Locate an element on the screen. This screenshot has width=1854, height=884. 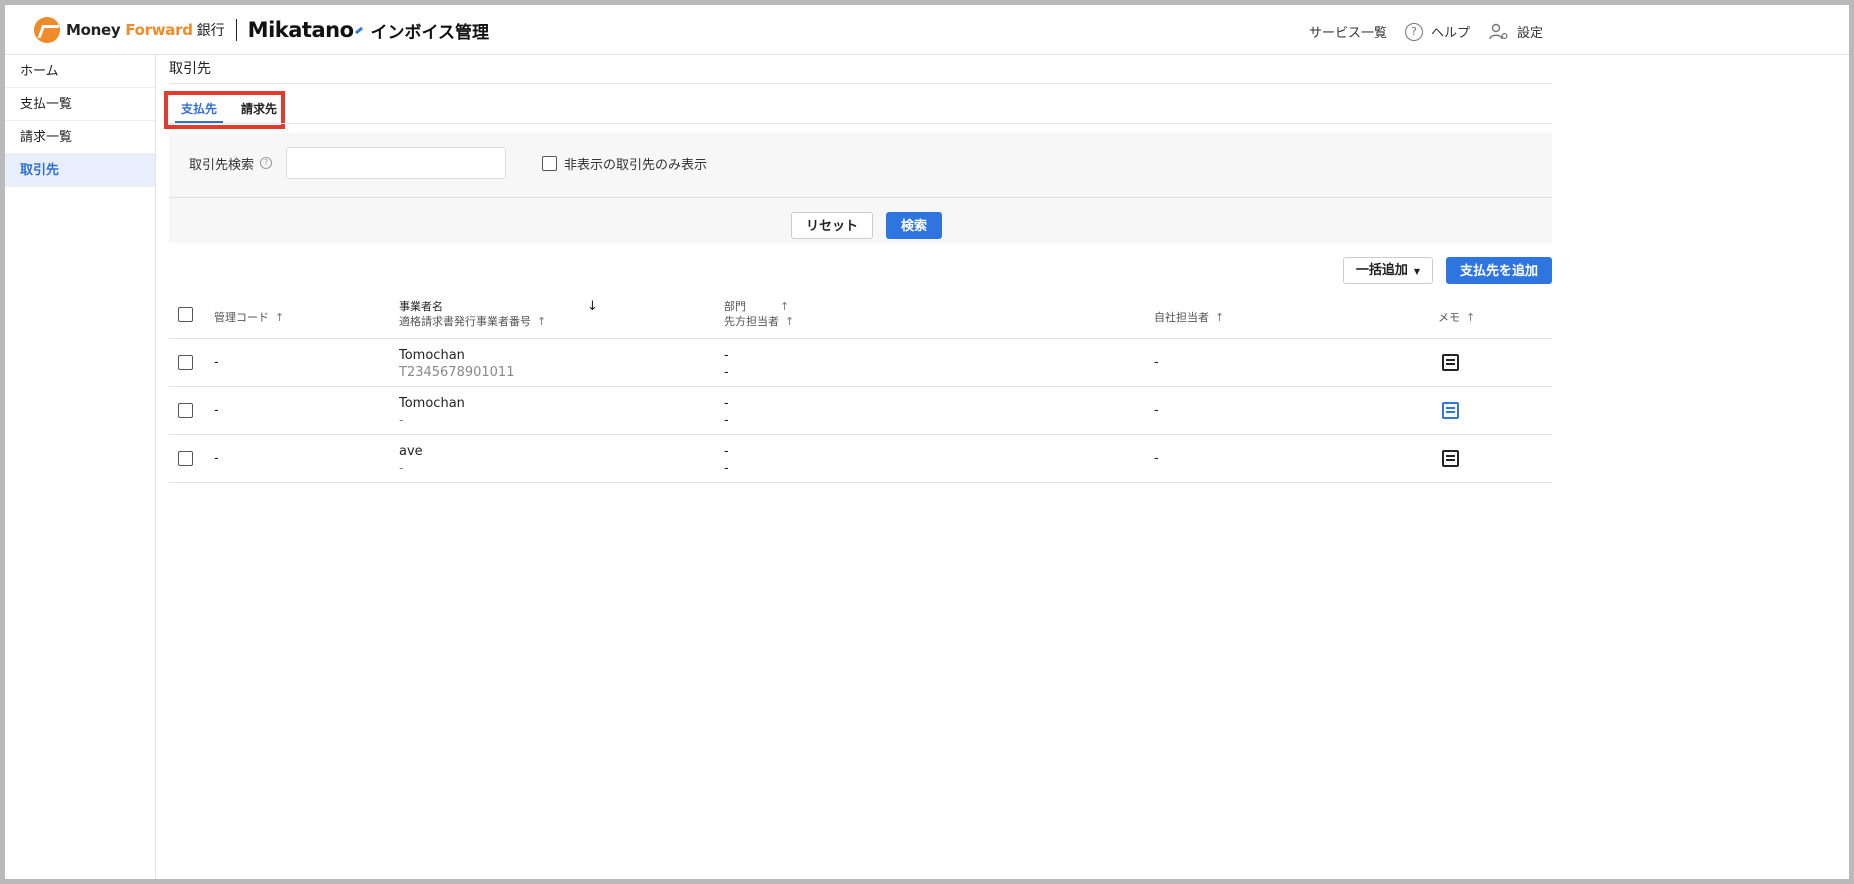
header-name-label: 事業者名 is located at coordinates (421, 306).